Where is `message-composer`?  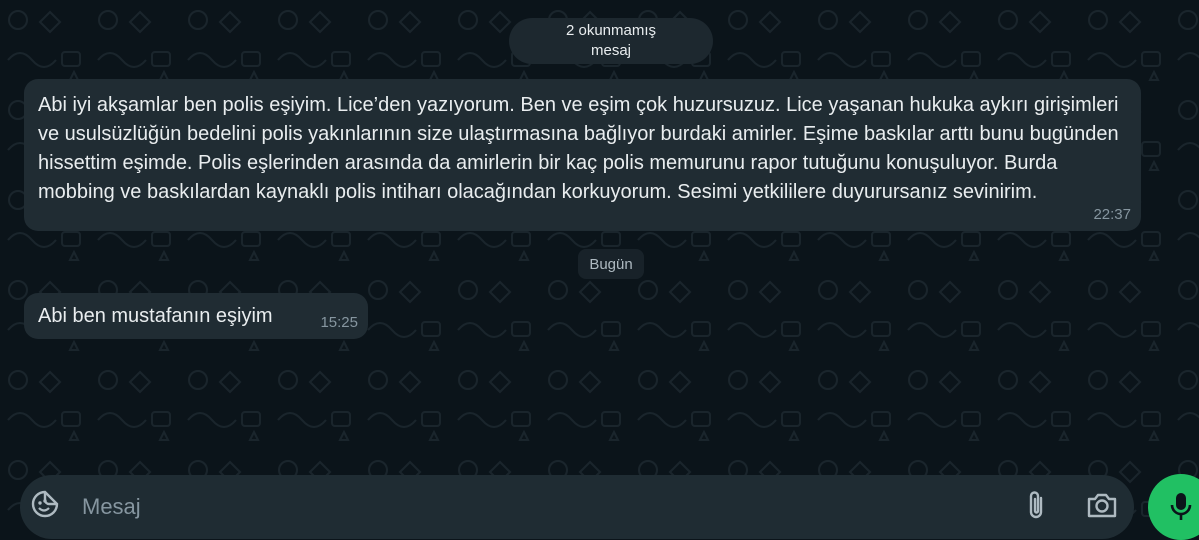
message-composer is located at coordinates (577, 507).